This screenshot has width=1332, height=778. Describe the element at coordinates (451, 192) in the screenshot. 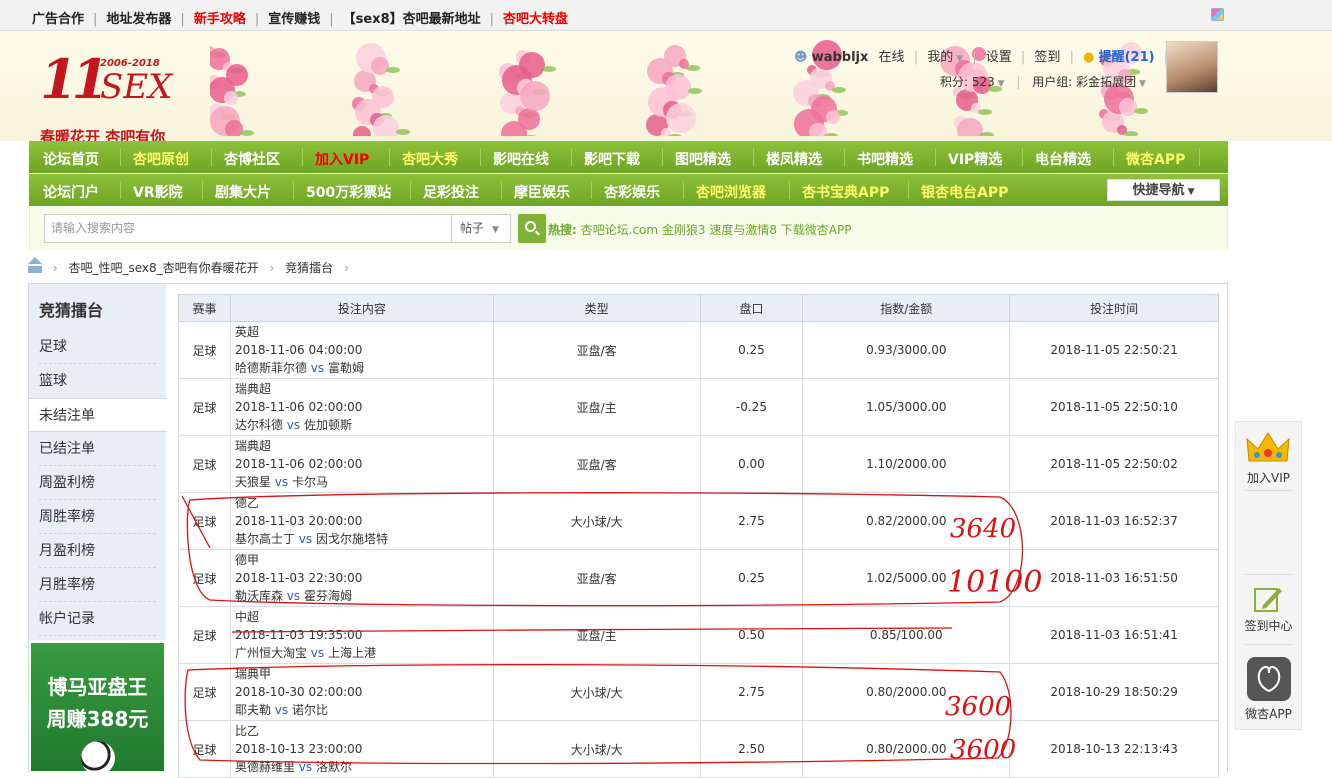

I see `nav2-item-4: 足彩投注` at that location.